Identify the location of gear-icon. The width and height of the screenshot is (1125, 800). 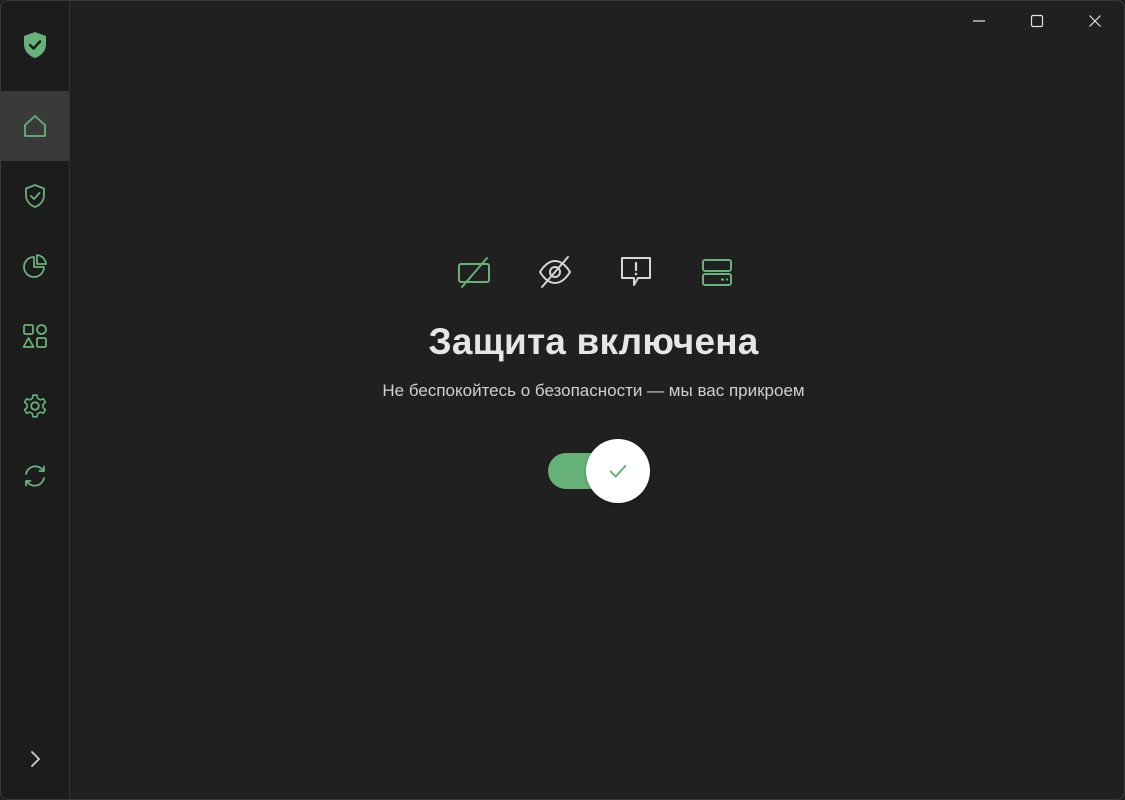
(35, 406).